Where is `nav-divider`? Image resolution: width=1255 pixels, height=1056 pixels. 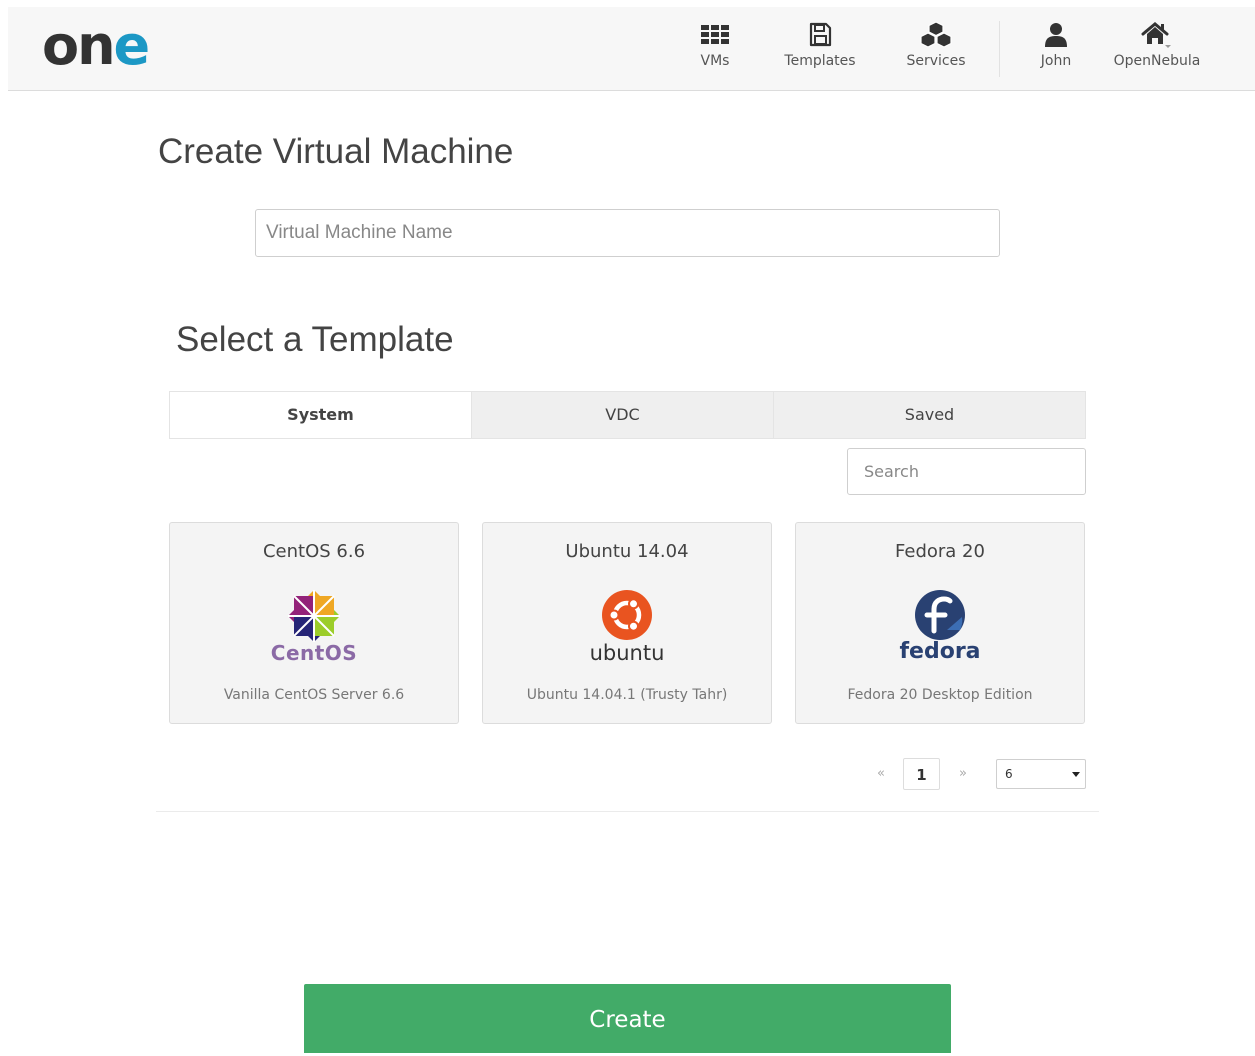
nav-divider is located at coordinates (999, 49).